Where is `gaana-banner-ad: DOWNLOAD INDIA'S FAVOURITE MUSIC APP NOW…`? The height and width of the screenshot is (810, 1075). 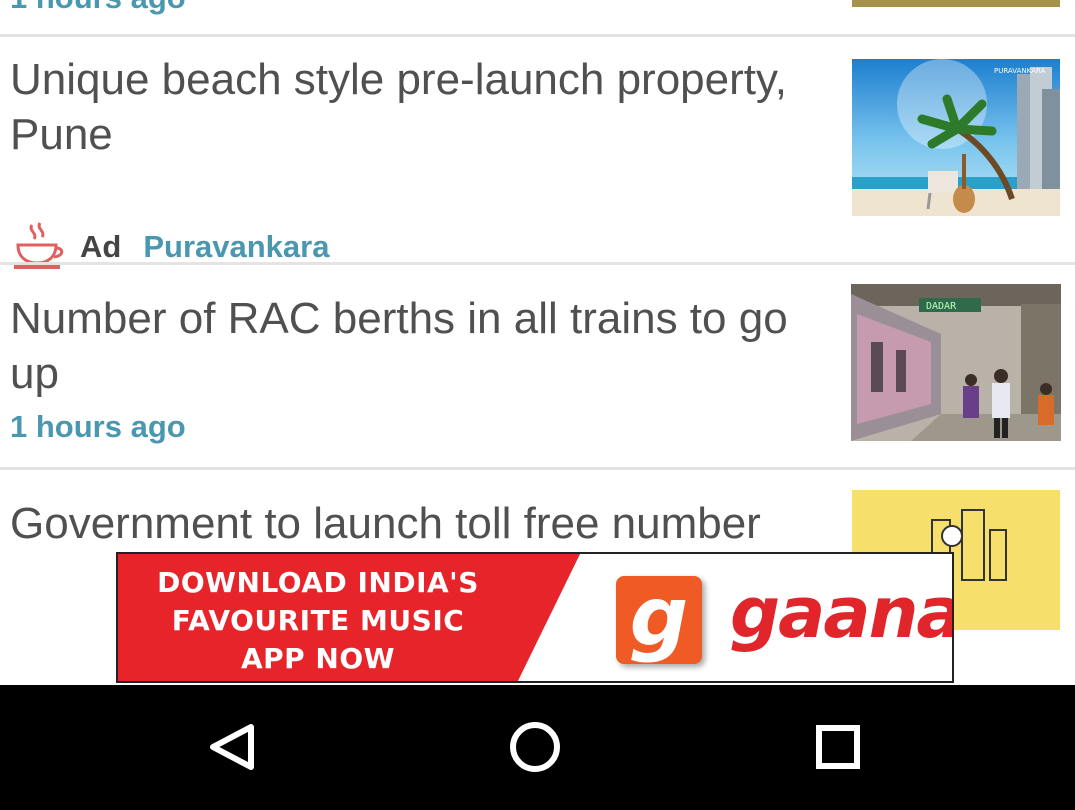 gaana-banner-ad: DOWNLOAD INDIA'S FAVOURITE MUSIC APP NOW… is located at coordinates (535, 617).